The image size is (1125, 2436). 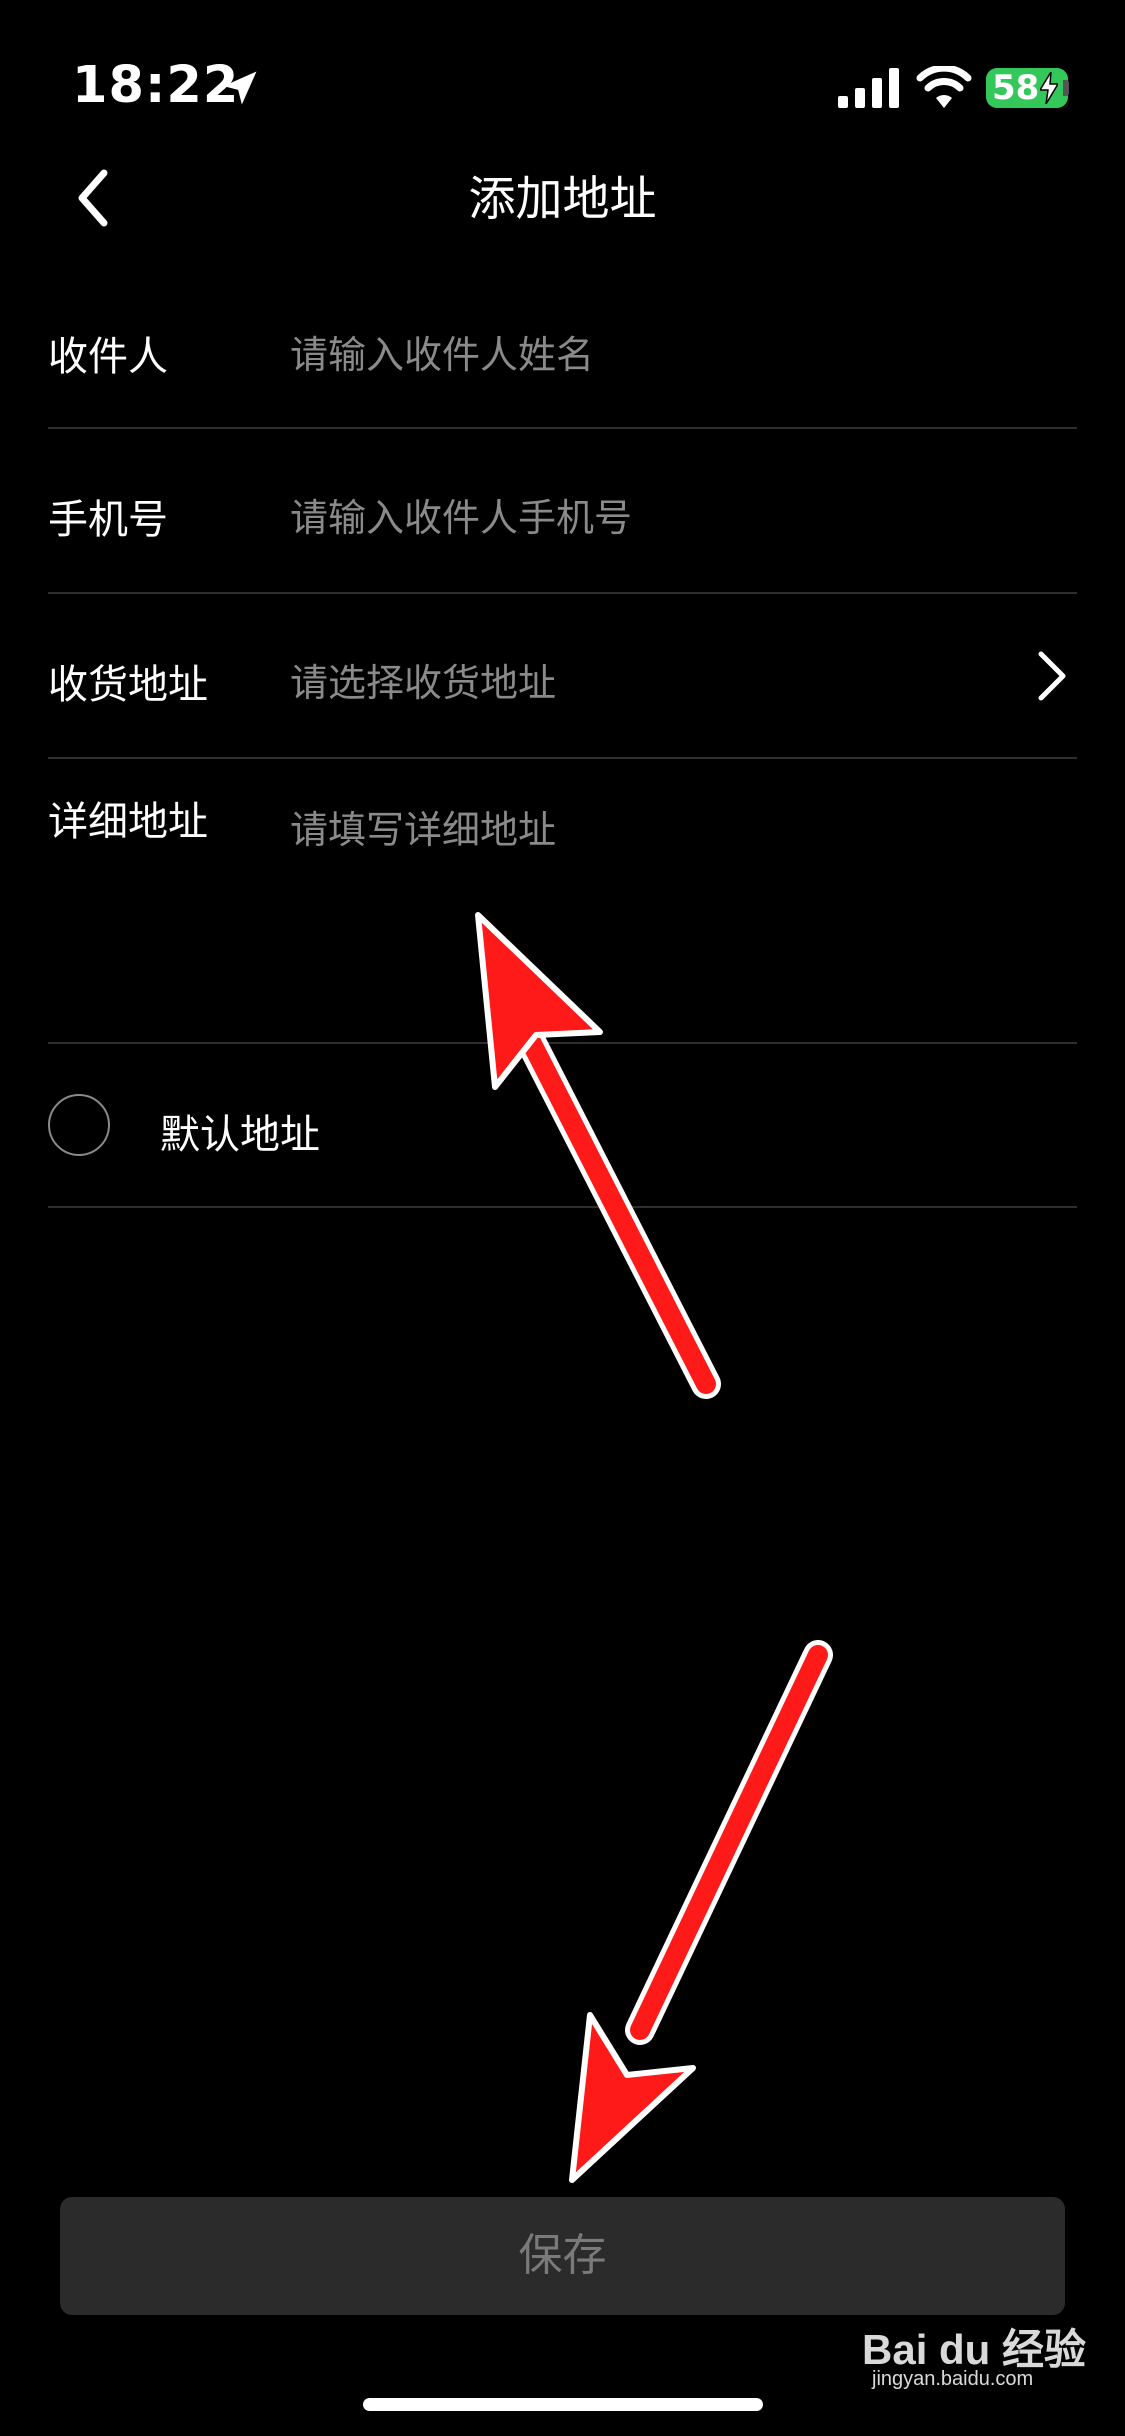 I want to click on name-label: 收件人, so click(x=108, y=357).